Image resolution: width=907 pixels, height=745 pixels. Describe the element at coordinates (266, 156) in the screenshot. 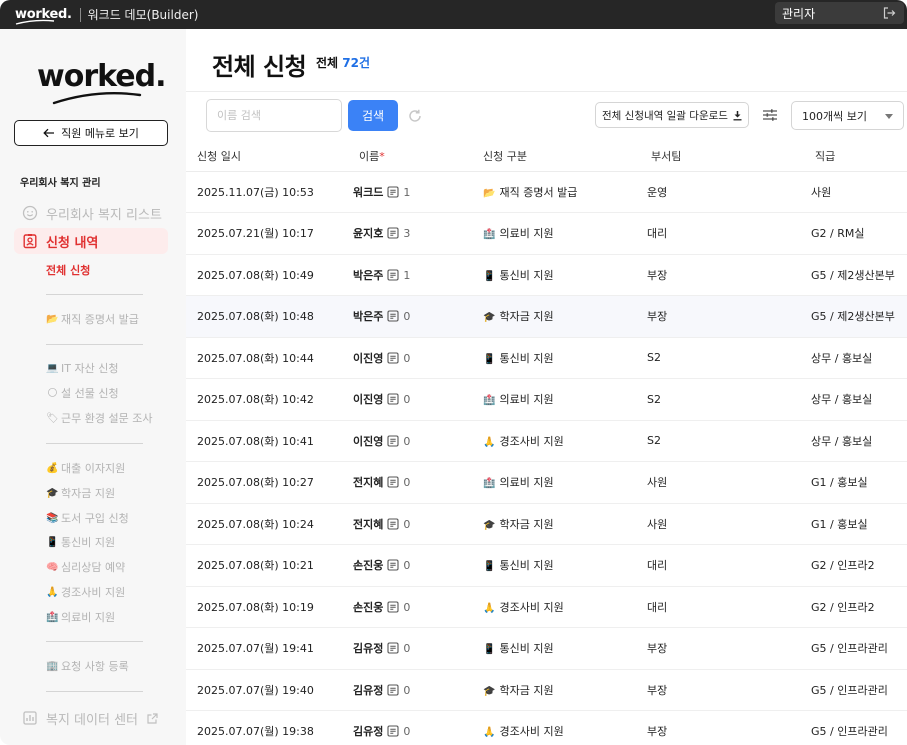

I see `column-header-date: 신청 일시` at that location.